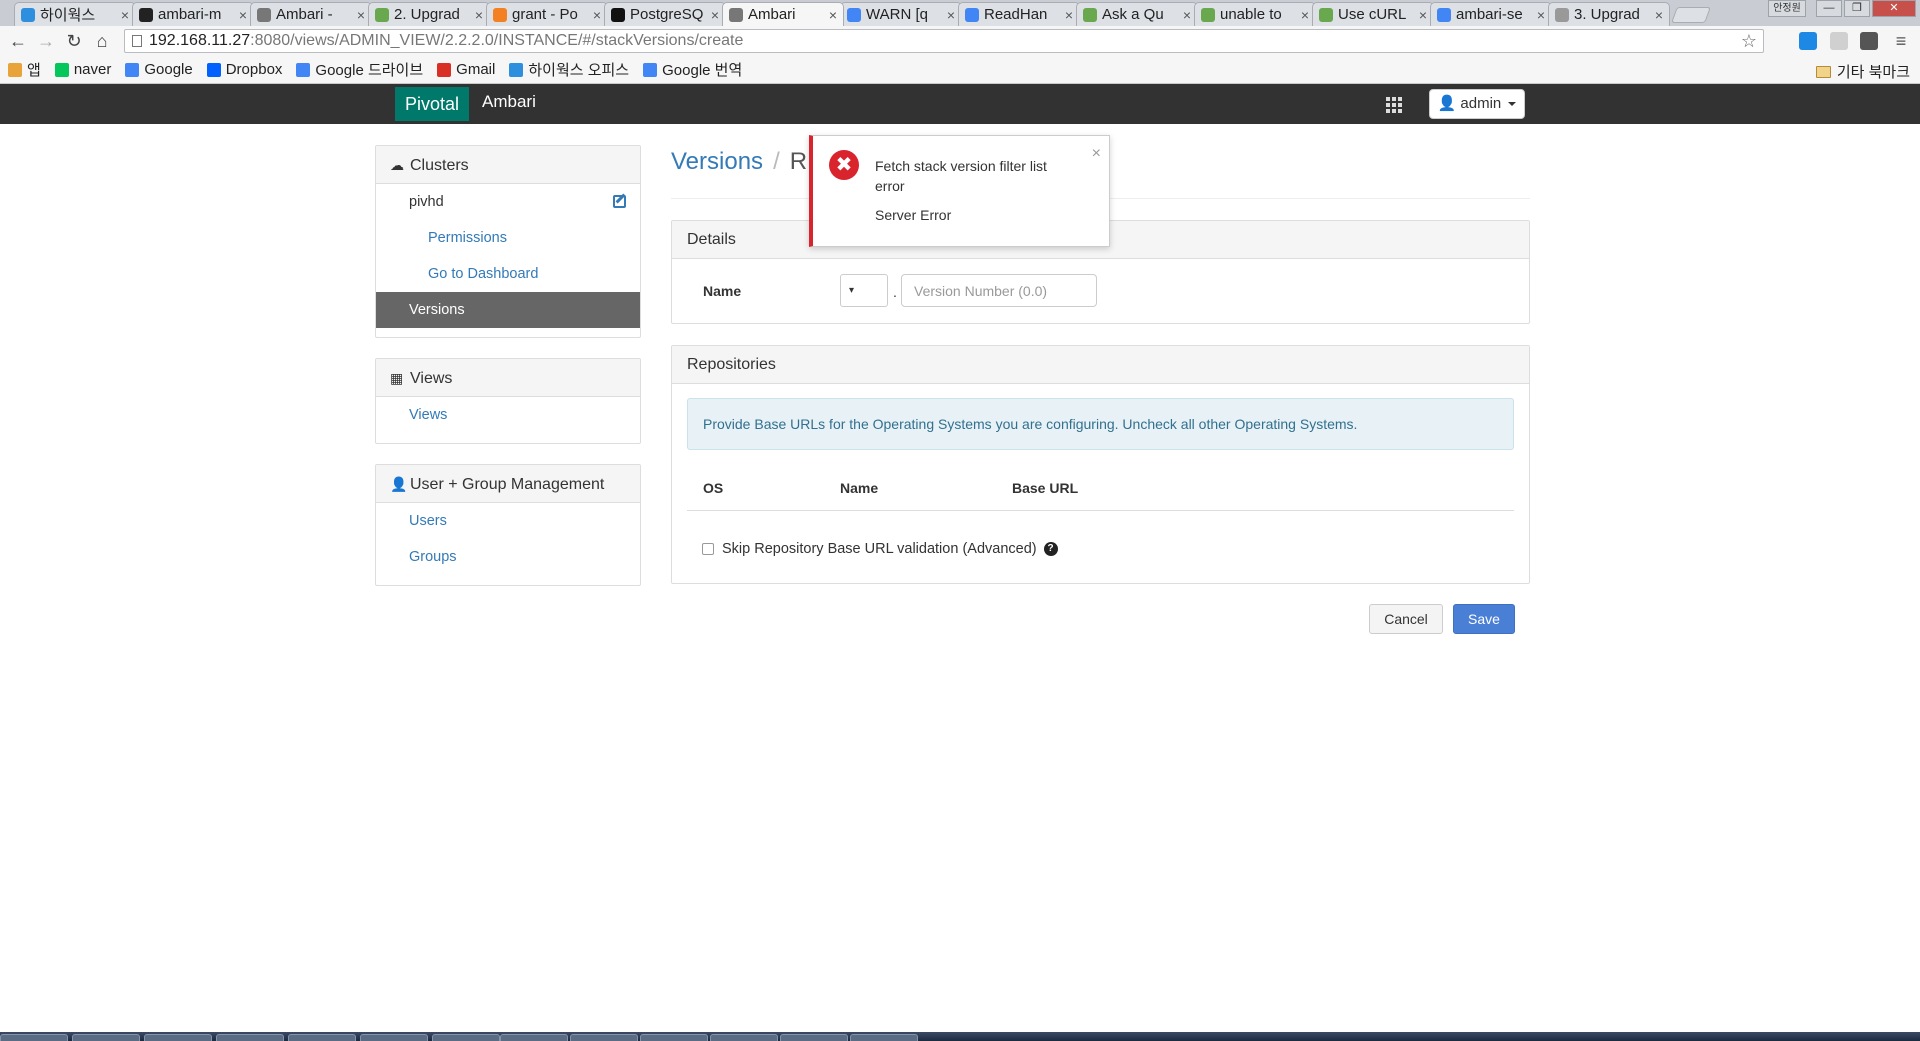 The width and height of the screenshot is (1920, 1041). What do you see at coordinates (547, 14) in the screenshot?
I see `browser-tab: grant - Po ×` at bounding box center [547, 14].